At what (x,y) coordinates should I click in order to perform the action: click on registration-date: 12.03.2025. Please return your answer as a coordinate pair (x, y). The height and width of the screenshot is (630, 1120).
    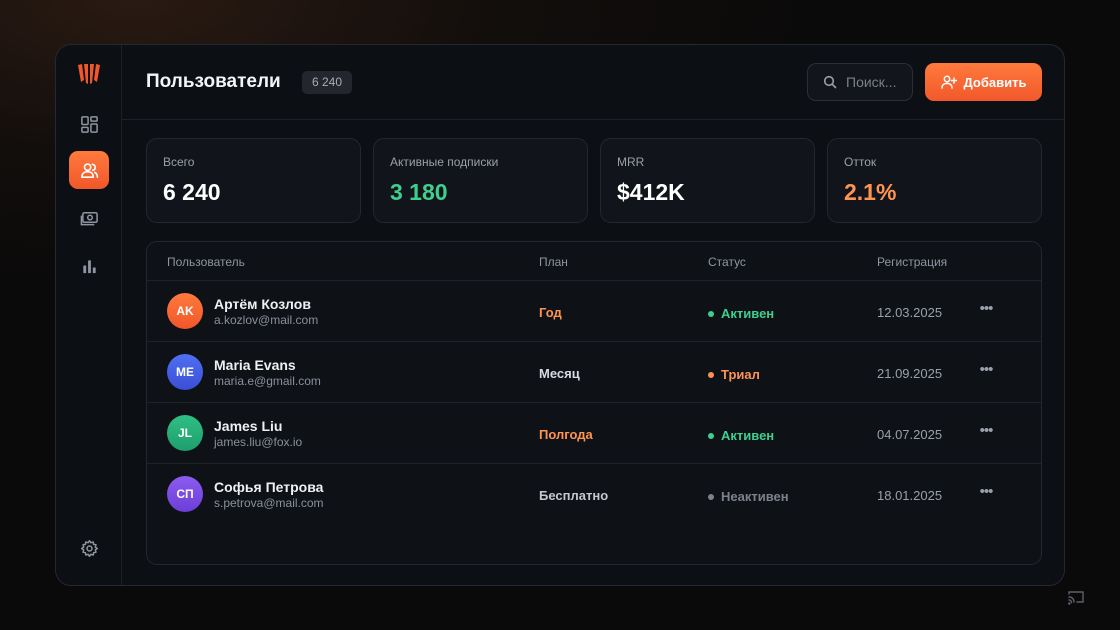
    Looking at the image, I should click on (910, 312).